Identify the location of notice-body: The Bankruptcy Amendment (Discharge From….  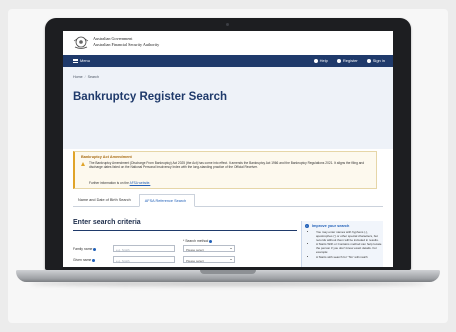
(227, 165).